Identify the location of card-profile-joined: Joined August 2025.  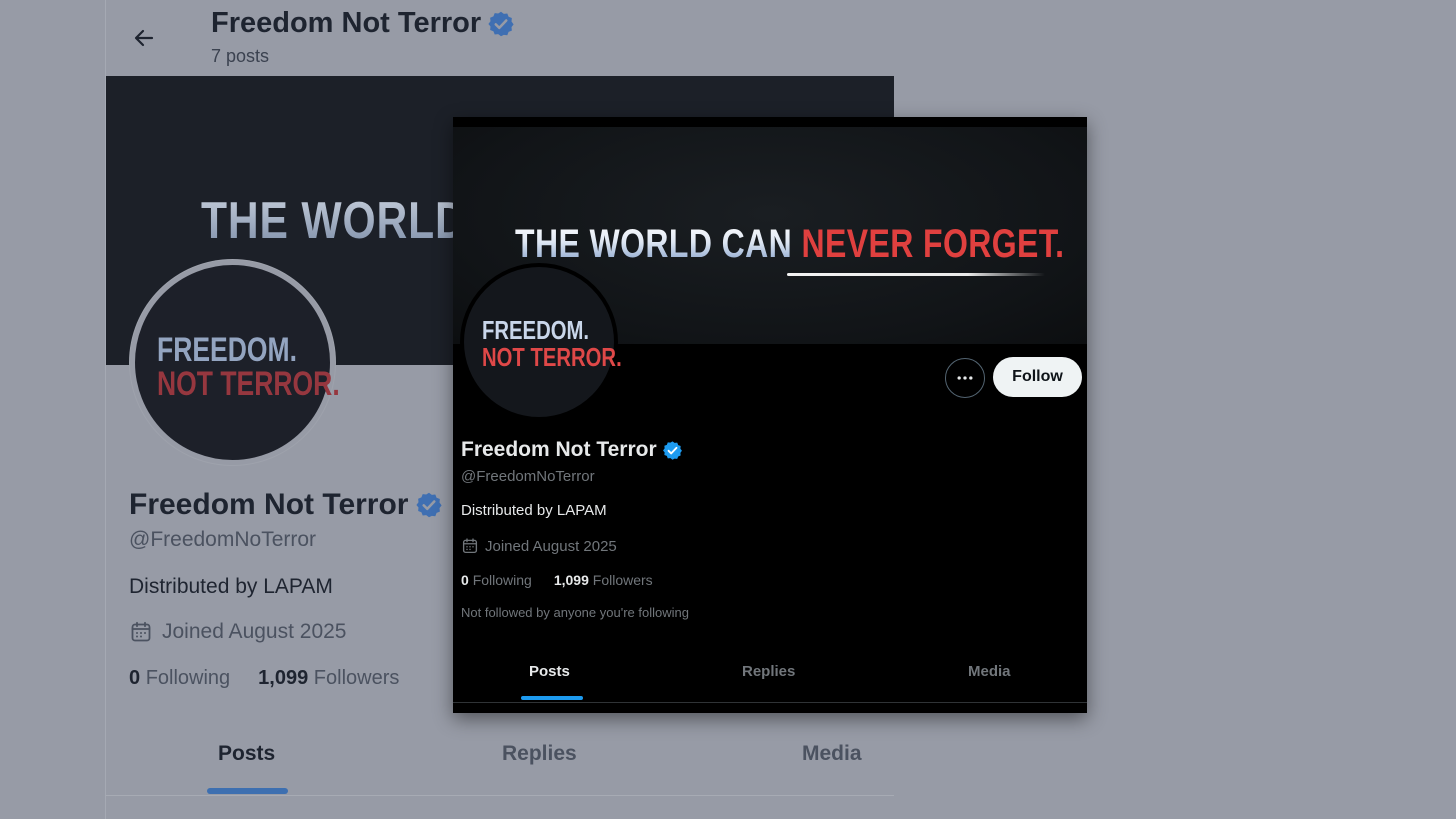
(539, 546).